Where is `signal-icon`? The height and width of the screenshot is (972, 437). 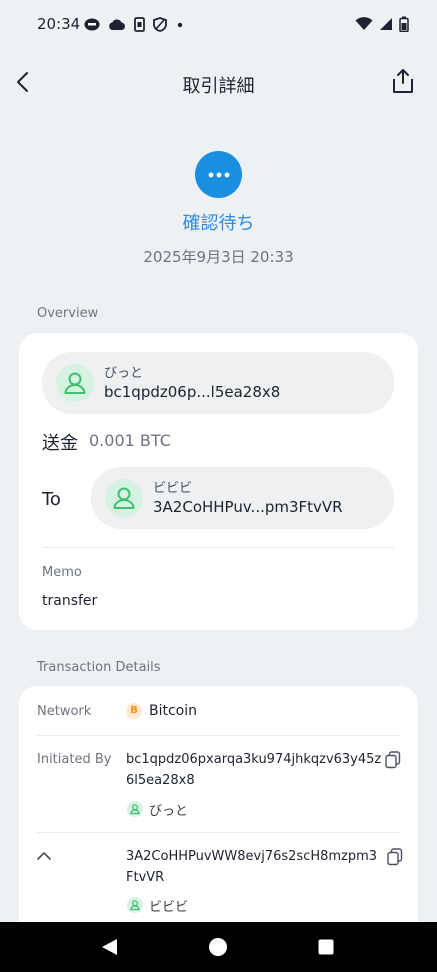 signal-icon is located at coordinates (386, 24).